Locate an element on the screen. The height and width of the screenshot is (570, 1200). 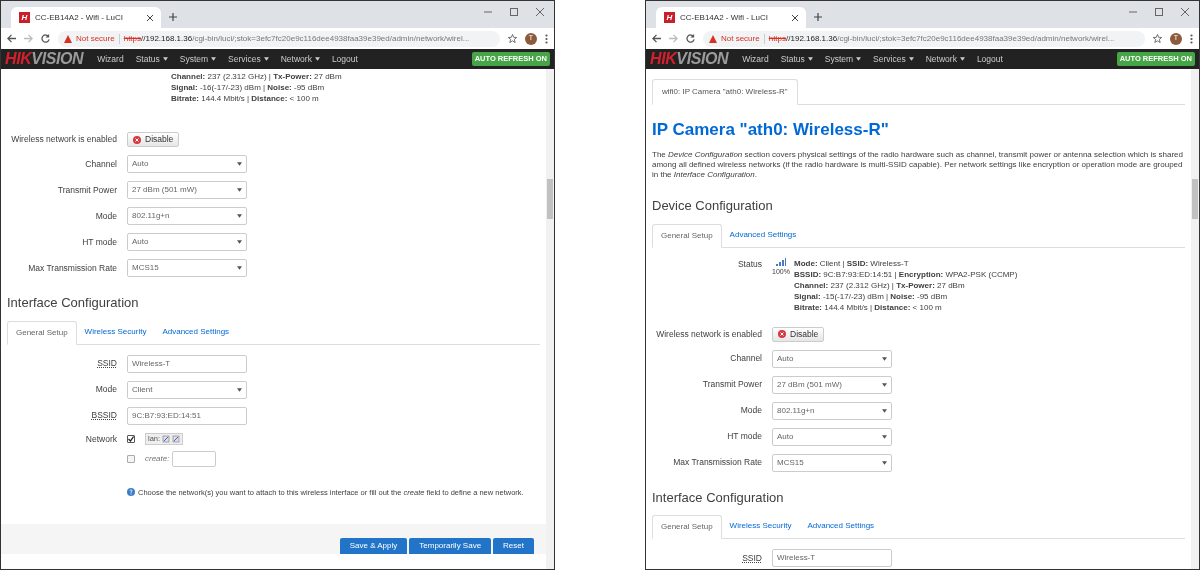
field-label: BSSID is located at coordinates (103, 415).